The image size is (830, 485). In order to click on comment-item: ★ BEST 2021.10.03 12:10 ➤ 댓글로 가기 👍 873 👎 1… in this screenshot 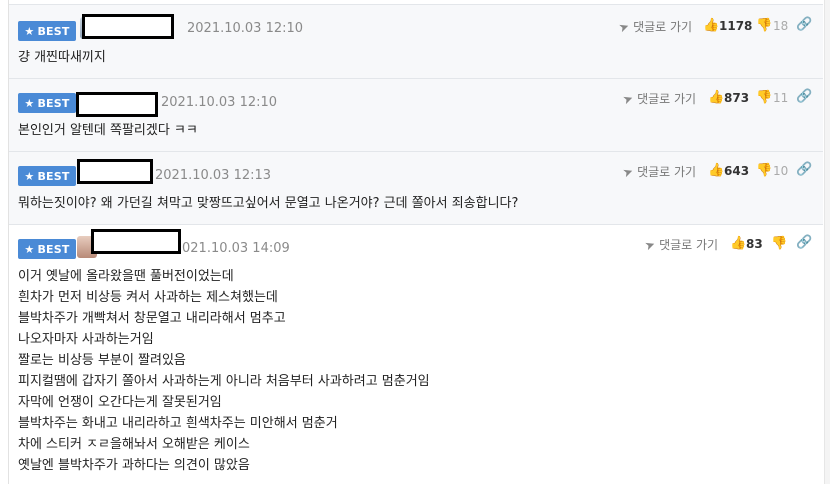, I will do `click(416, 115)`.